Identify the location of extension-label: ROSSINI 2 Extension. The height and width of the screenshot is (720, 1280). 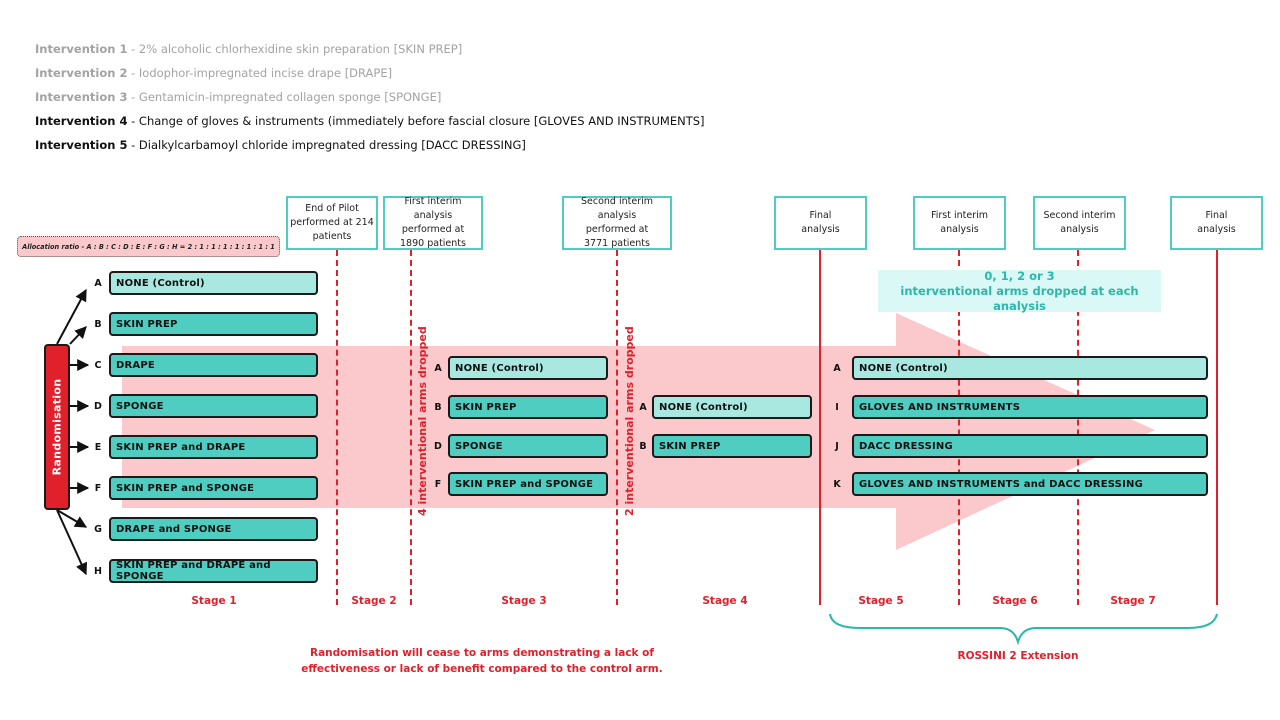
(1018, 656).